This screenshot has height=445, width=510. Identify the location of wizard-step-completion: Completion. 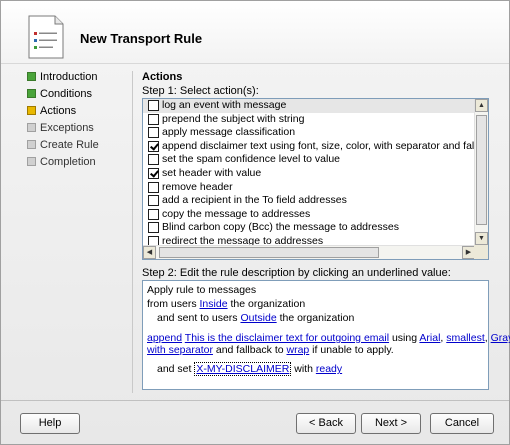
(81, 164).